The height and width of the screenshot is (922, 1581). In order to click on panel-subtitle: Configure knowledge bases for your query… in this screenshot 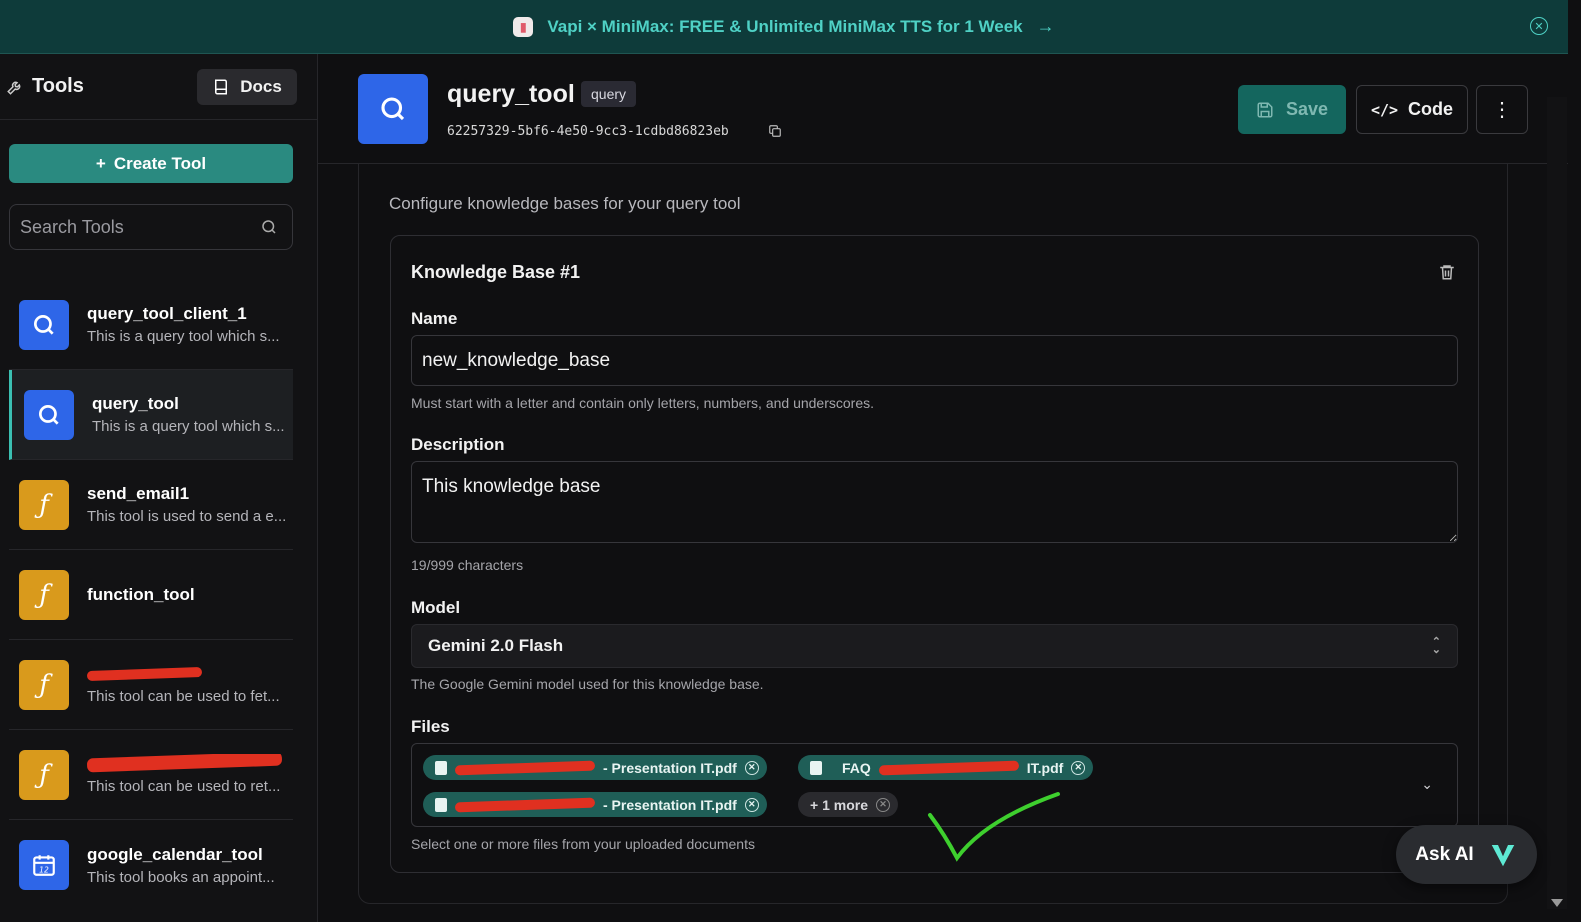, I will do `click(565, 203)`.